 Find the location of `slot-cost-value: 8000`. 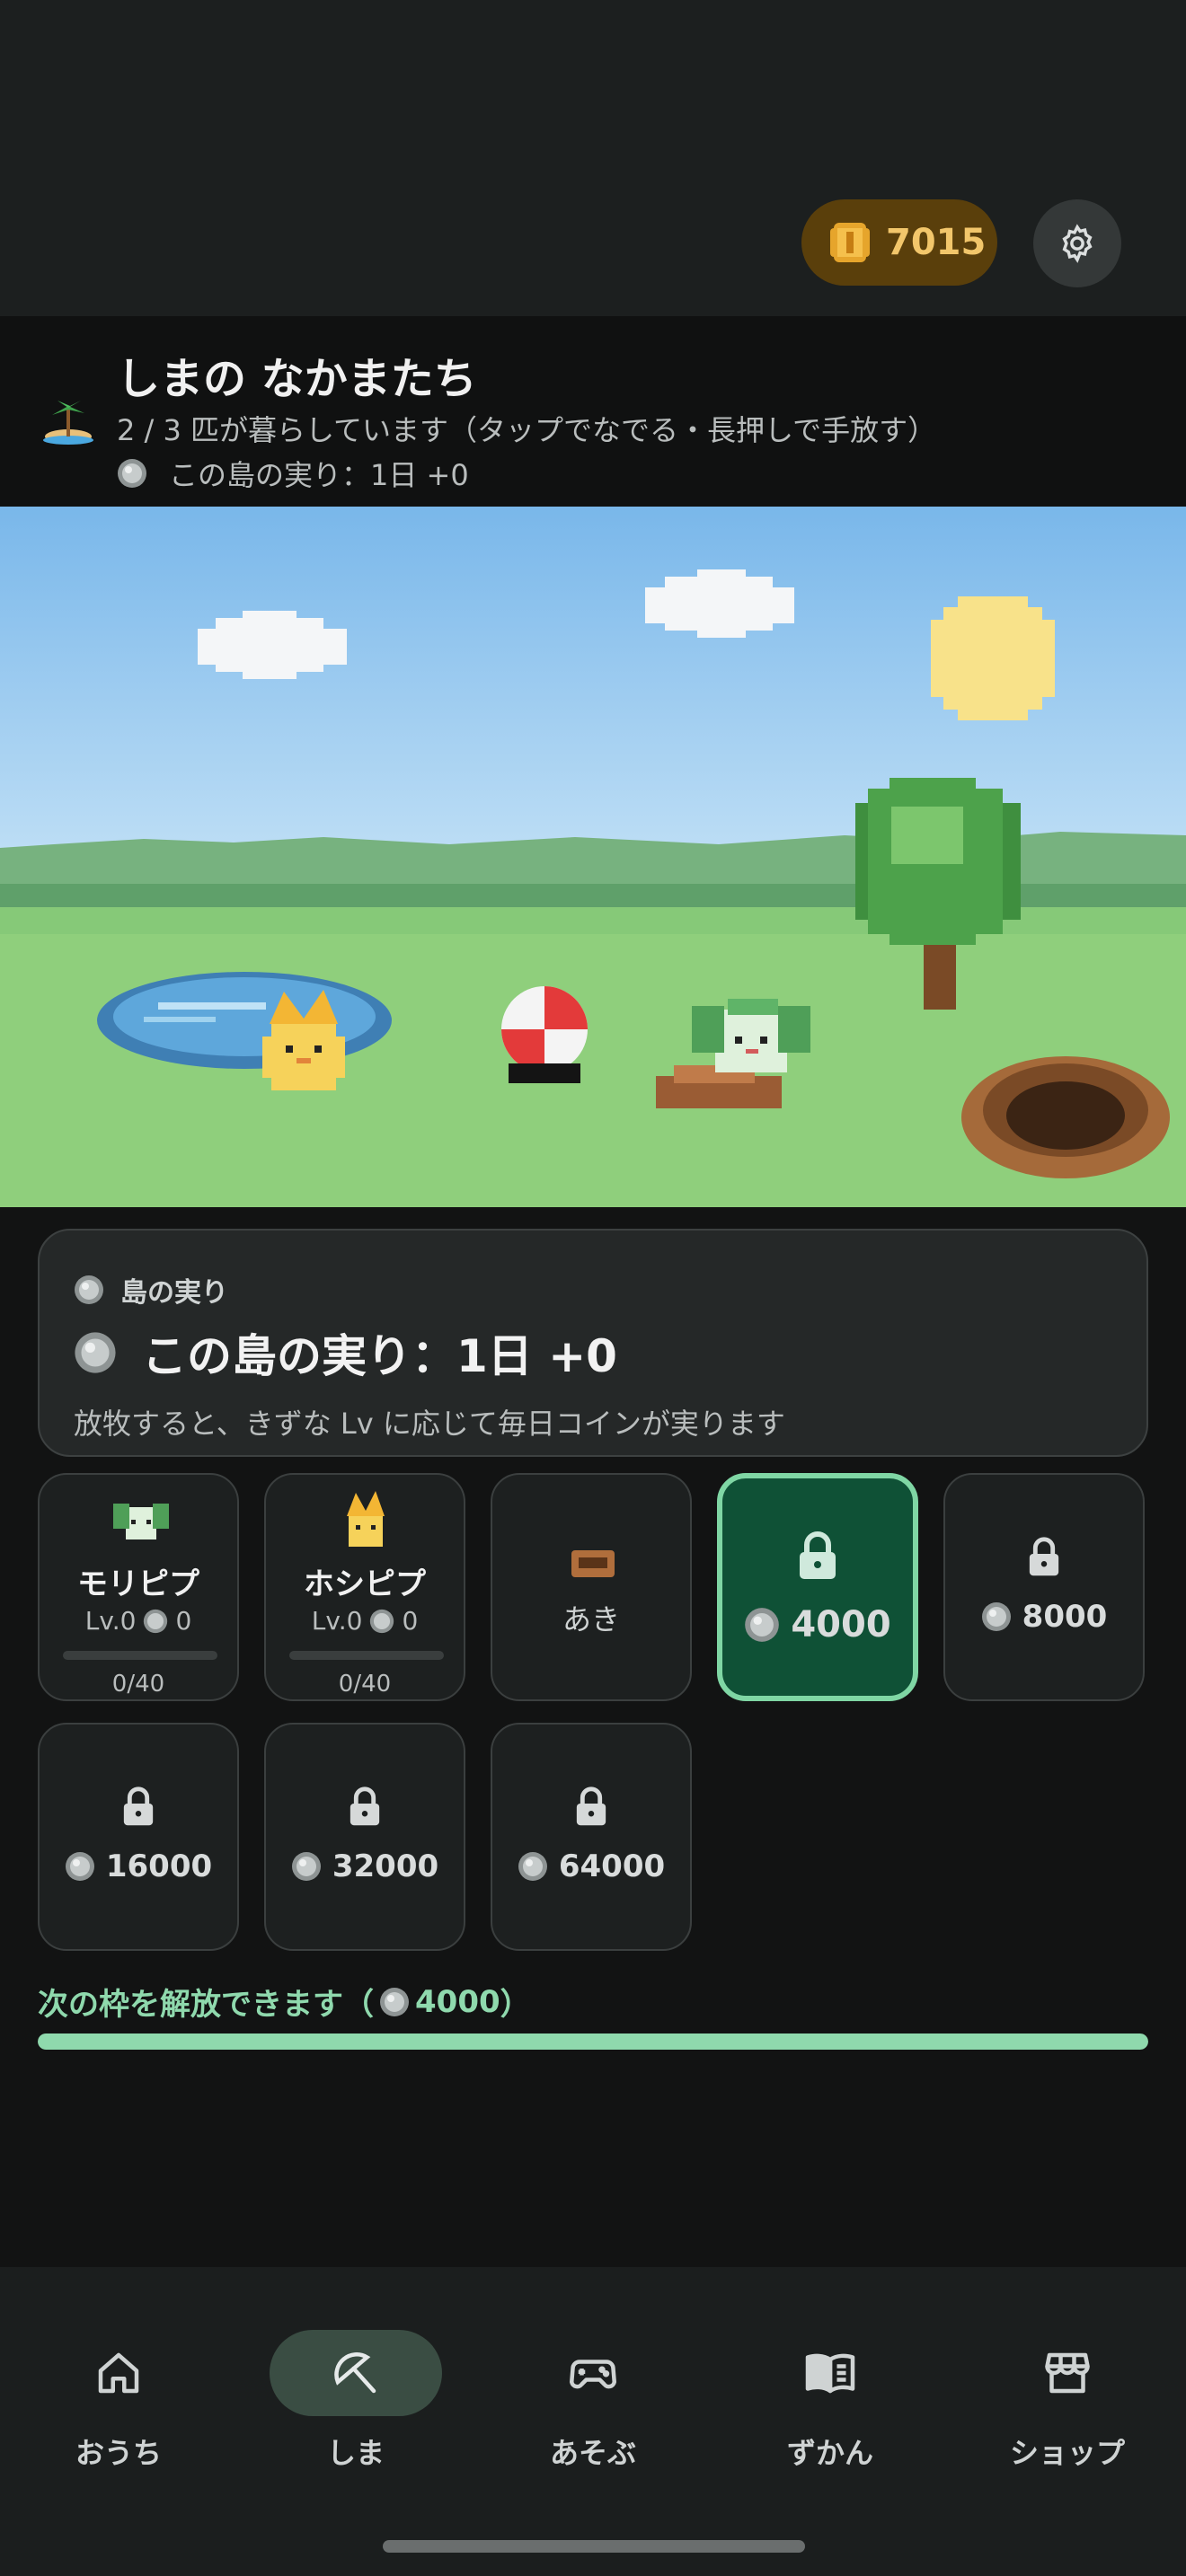

slot-cost-value: 8000 is located at coordinates (1065, 1617).